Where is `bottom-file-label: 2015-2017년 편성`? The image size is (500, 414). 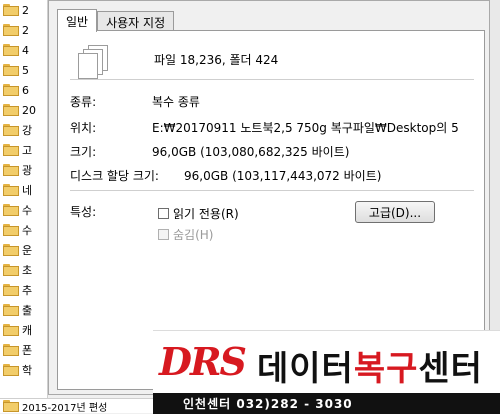 bottom-file-label: 2015-2017년 편성 is located at coordinates (65, 408).